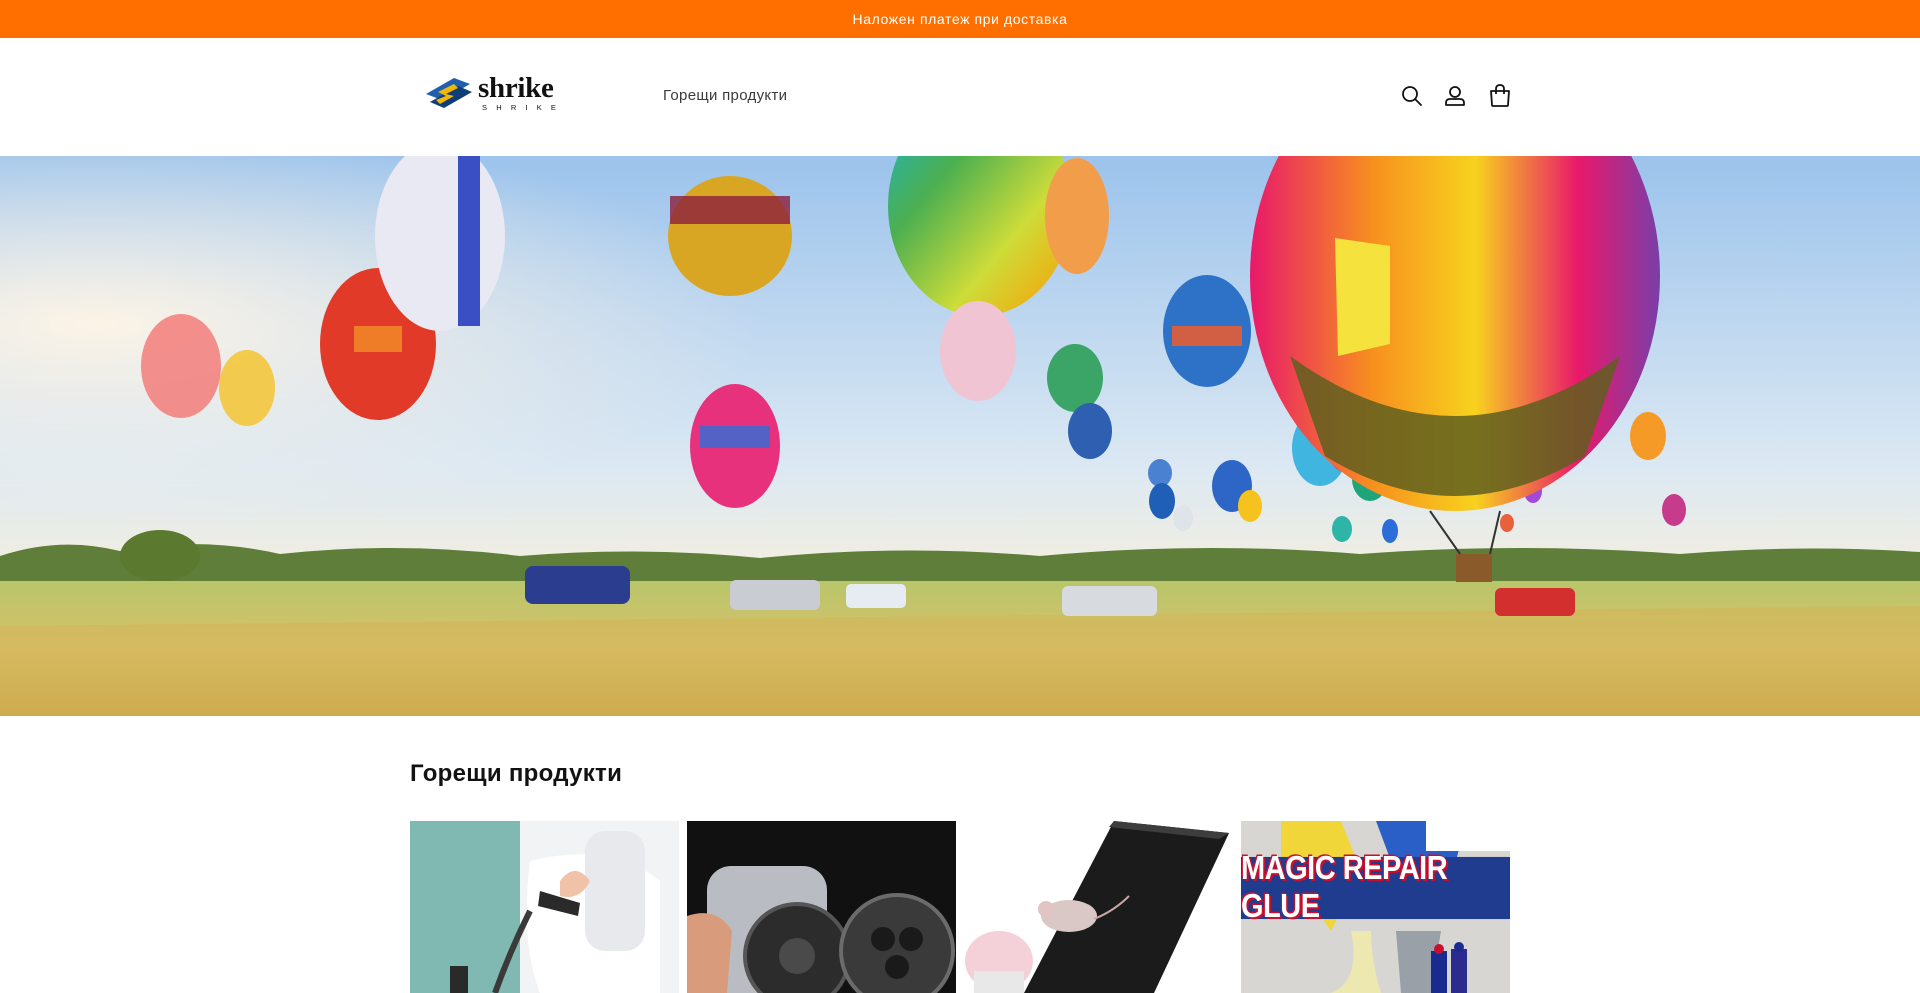 Image resolution: width=1920 pixels, height=993 pixels. What do you see at coordinates (1412, 96) in the screenshot?
I see `search-icon` at bounding box center [1412, 96].